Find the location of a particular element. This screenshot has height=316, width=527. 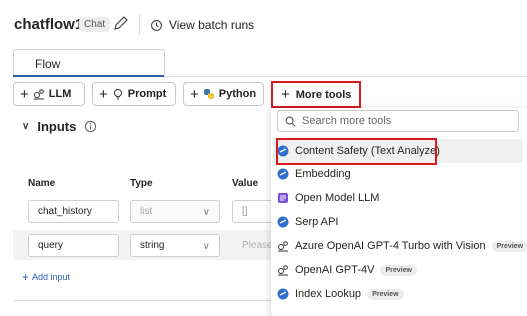

info-icon is located at coordinates (90, 126).